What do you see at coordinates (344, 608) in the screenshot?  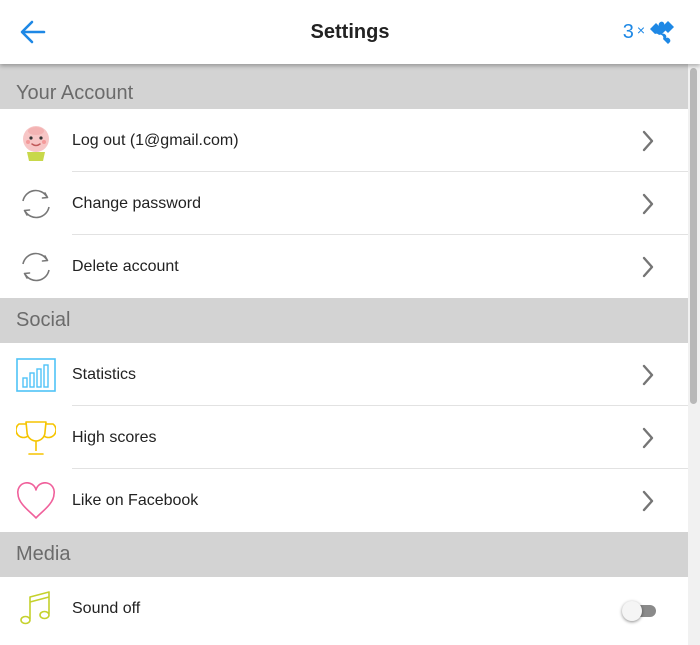 I see `sound-row: Sound off` at bounding box center [344, 608].